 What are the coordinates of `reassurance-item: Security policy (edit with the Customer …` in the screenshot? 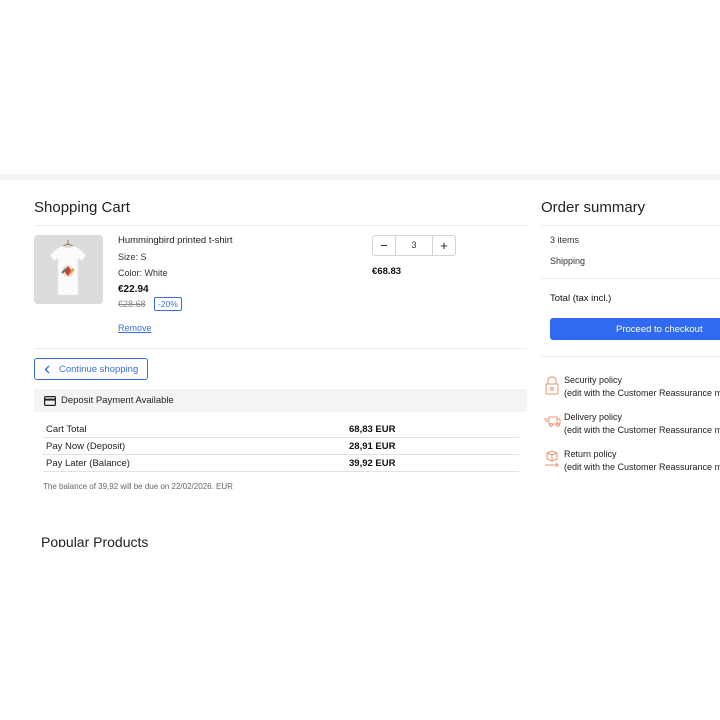 It's located at (631, 389).